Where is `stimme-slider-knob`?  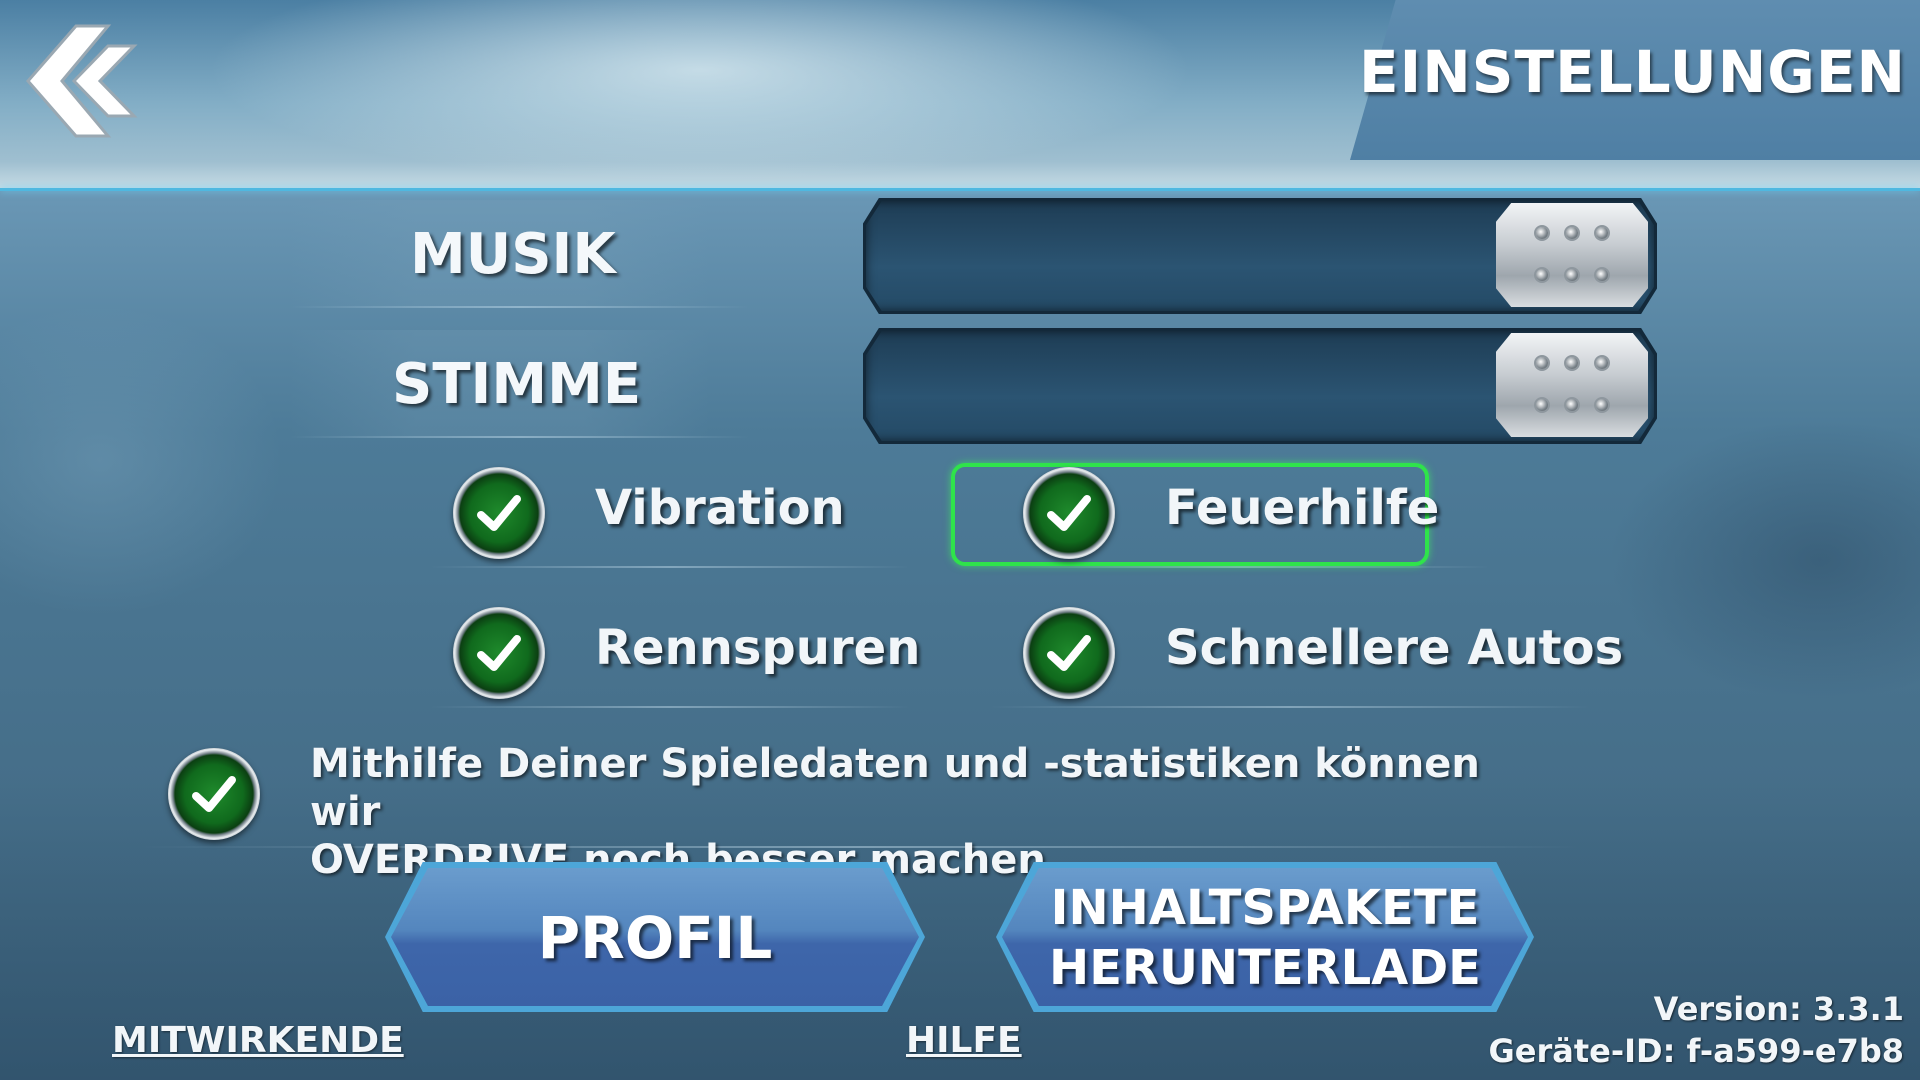
stimme-slider-knob is located at coordinates (1572, 385).